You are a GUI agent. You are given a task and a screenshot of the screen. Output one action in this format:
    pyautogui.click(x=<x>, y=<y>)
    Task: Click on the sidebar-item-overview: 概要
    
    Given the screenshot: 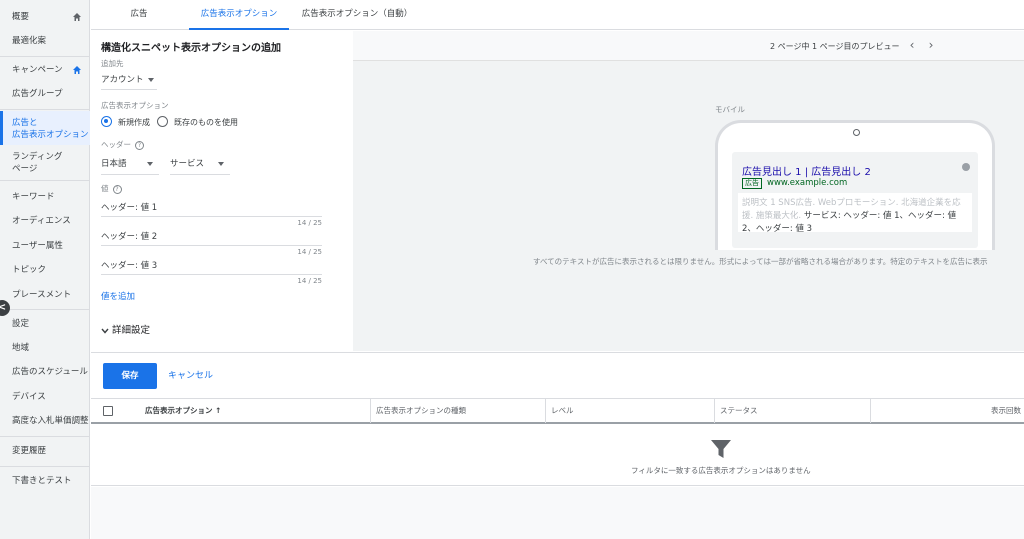 What is the action you would take?
    pyautogui.click(x=45, y=17)
    